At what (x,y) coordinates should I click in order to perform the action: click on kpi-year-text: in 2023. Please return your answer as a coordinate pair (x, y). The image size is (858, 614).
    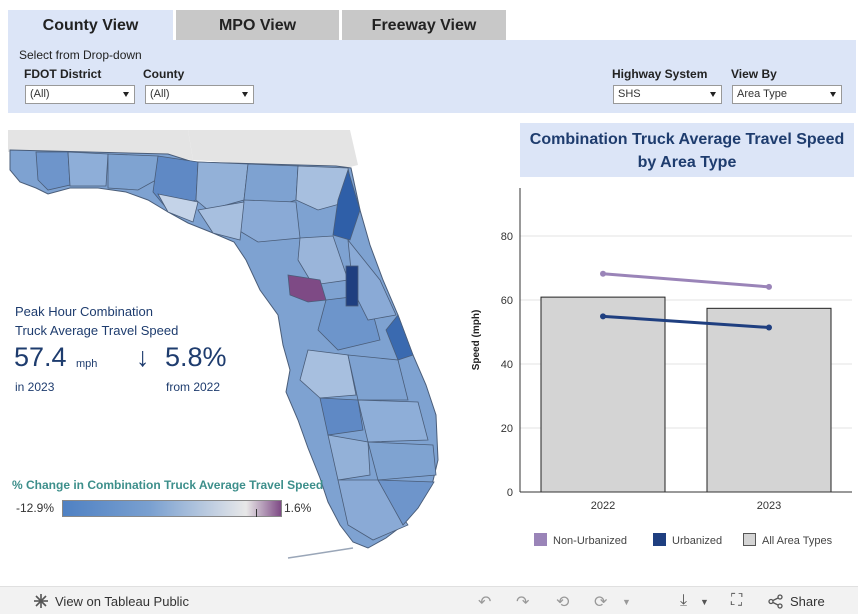
    Looking at the image, I should click on (35, 387).